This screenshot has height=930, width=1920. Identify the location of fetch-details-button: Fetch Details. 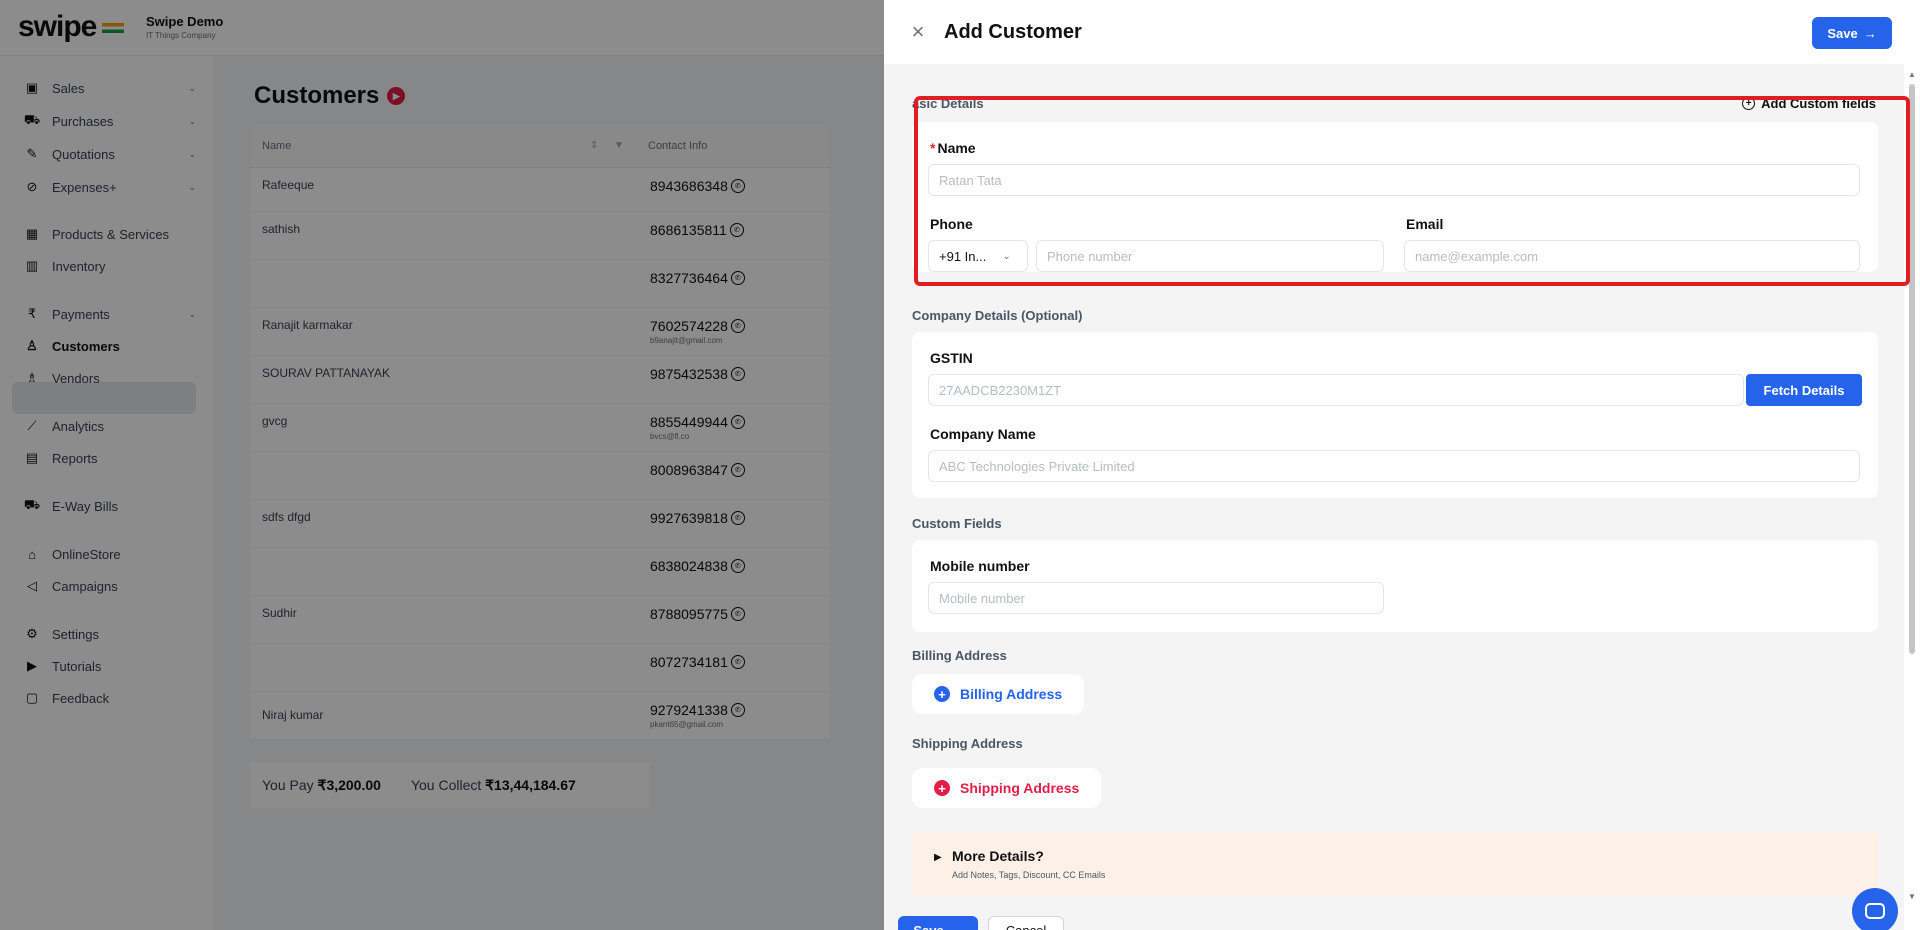
(1804, 390).